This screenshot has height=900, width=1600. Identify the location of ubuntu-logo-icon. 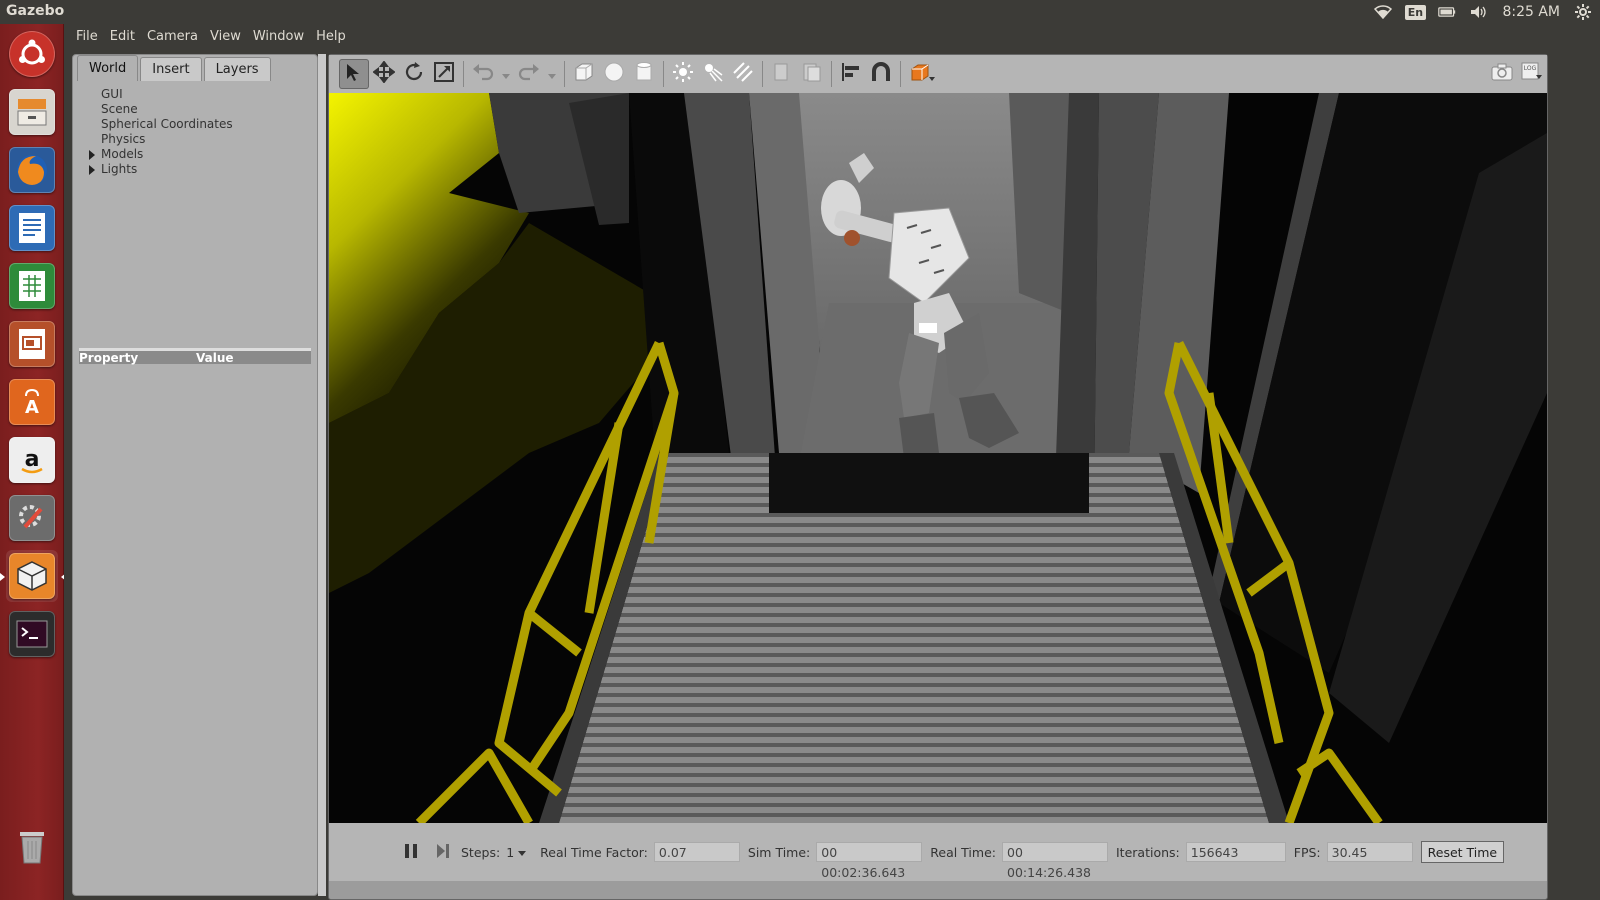
(32, 54).